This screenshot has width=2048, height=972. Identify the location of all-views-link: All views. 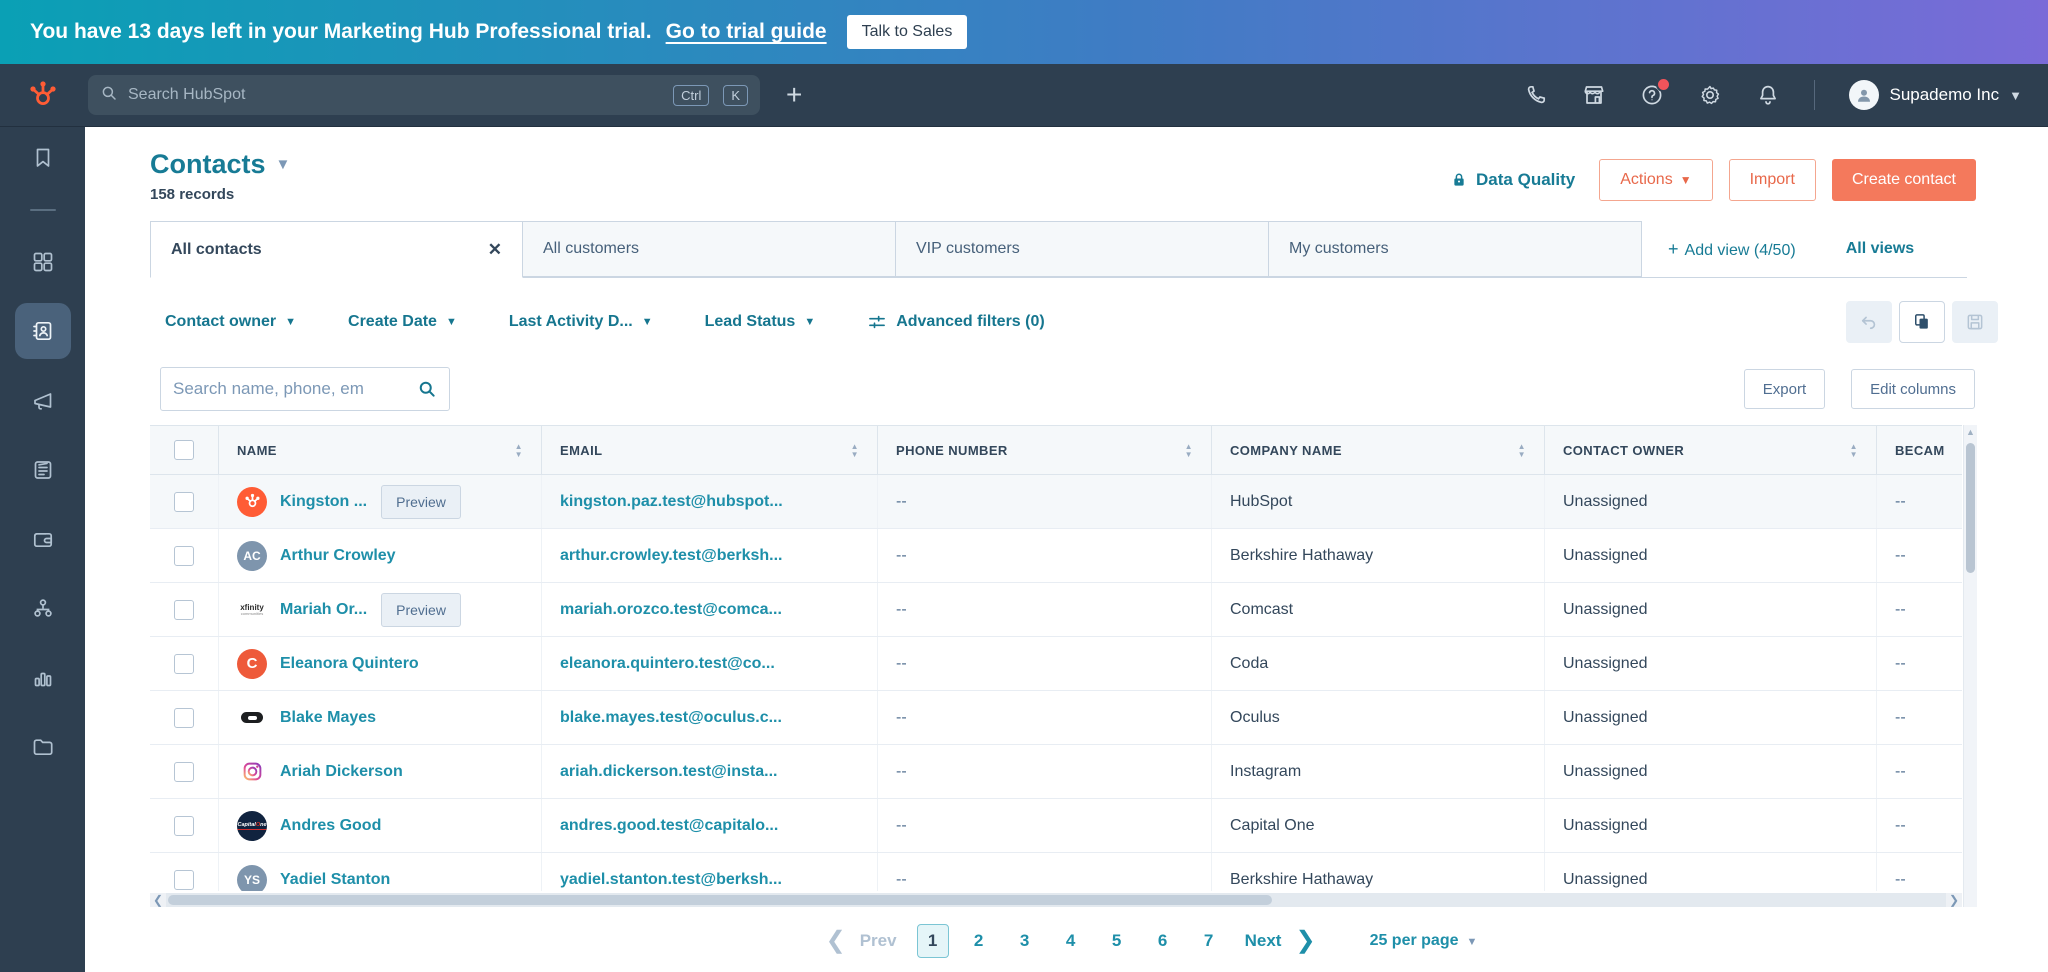
(1880, 249).